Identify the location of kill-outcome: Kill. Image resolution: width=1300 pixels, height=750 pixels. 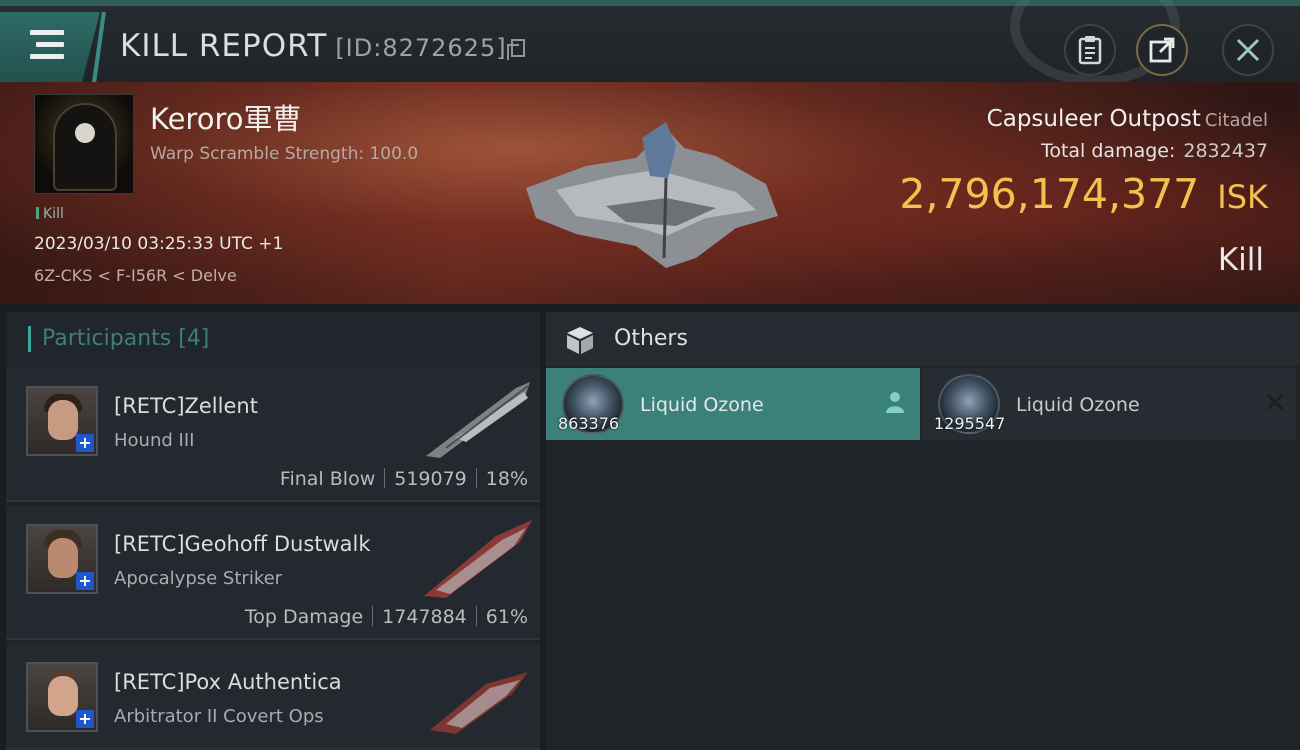
(1240, 260).